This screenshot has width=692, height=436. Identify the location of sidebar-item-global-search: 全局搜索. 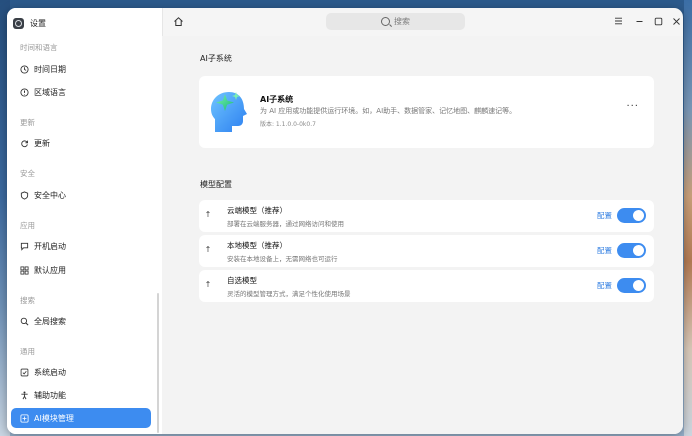
(81, 321).